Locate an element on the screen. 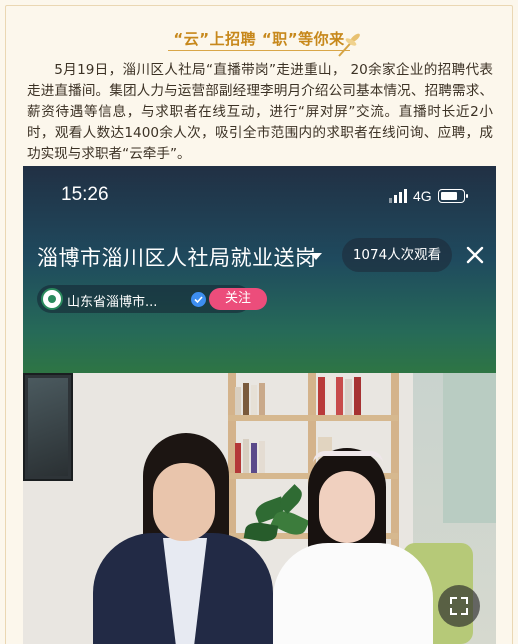  article-heading: “云”上招聘 “职”等你来 is located at coordinates (259, 39).